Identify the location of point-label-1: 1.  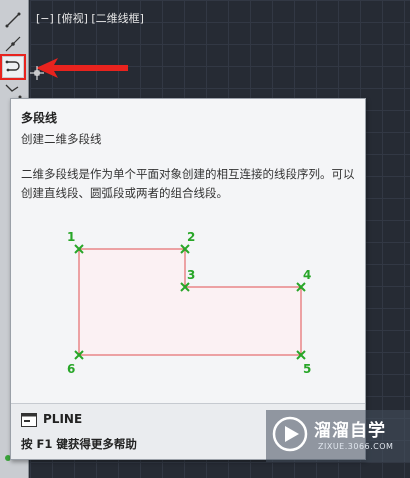
(71, 237).